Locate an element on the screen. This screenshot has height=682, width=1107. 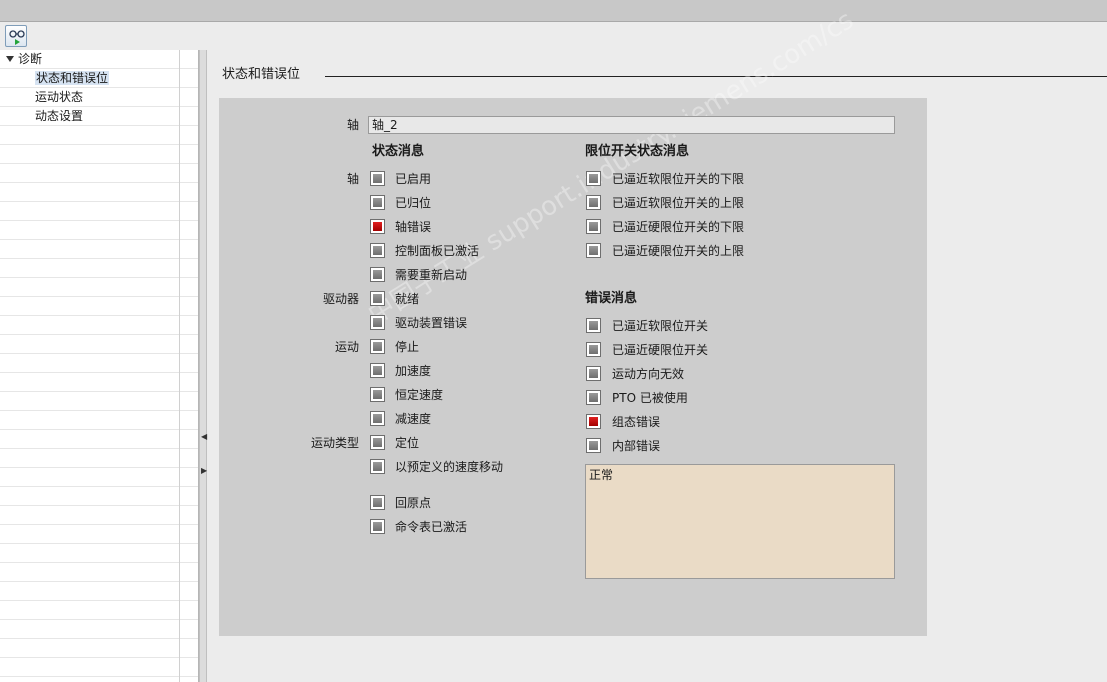
limit-indicator-sw-upper is located at coordinates (593, 202).